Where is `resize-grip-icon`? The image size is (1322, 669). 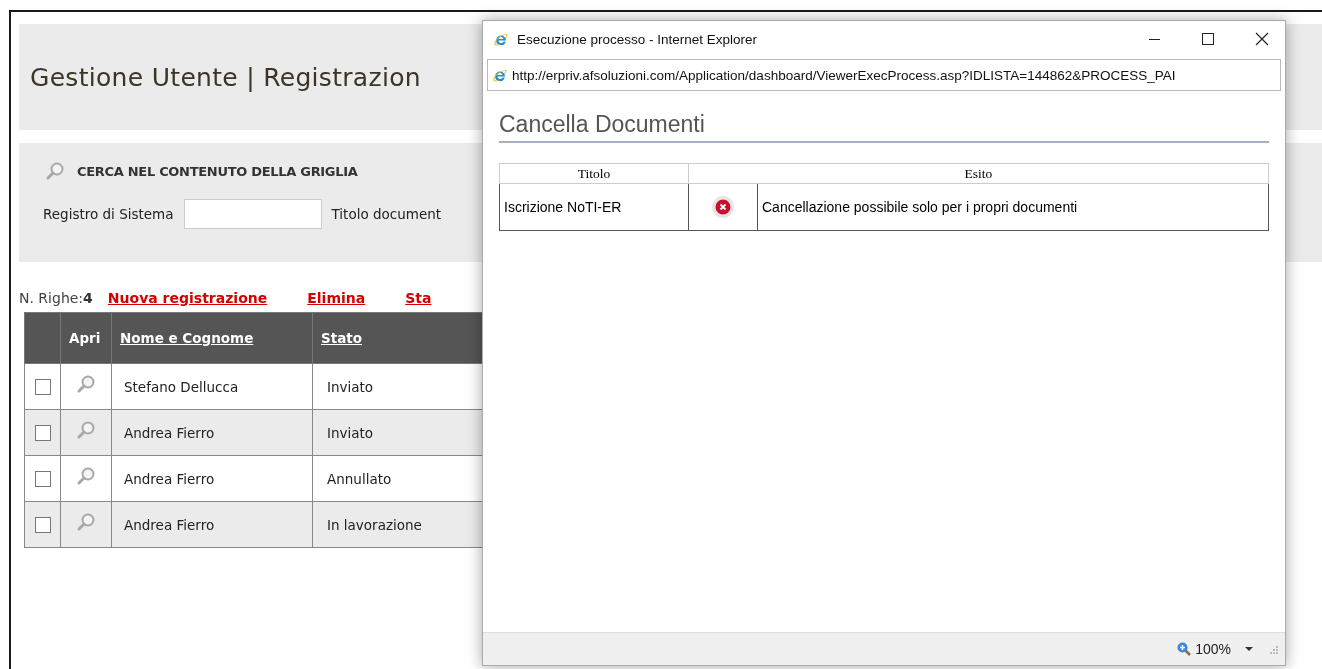
resize-grip-icon is located at coordinates (1273, 649).